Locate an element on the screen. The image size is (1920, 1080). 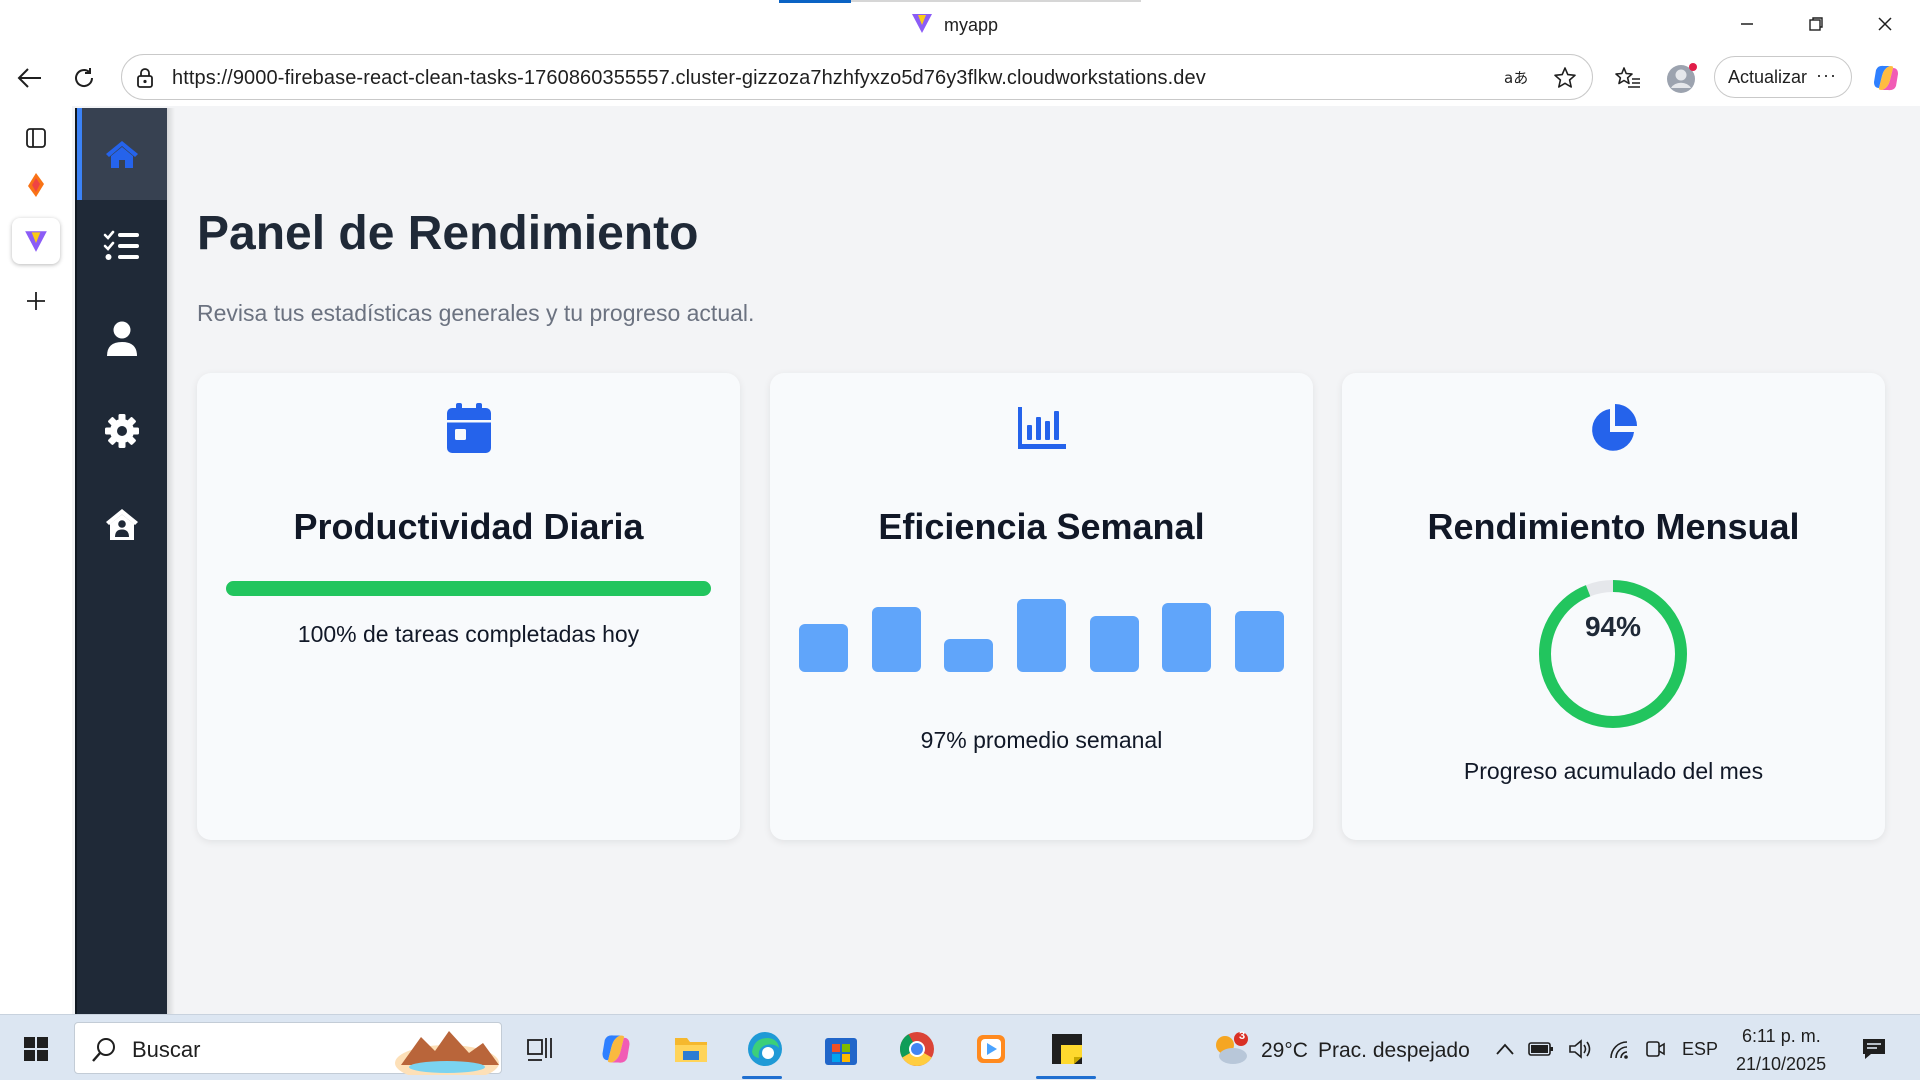
battery-icon is located at coordinates (1541, 1049).